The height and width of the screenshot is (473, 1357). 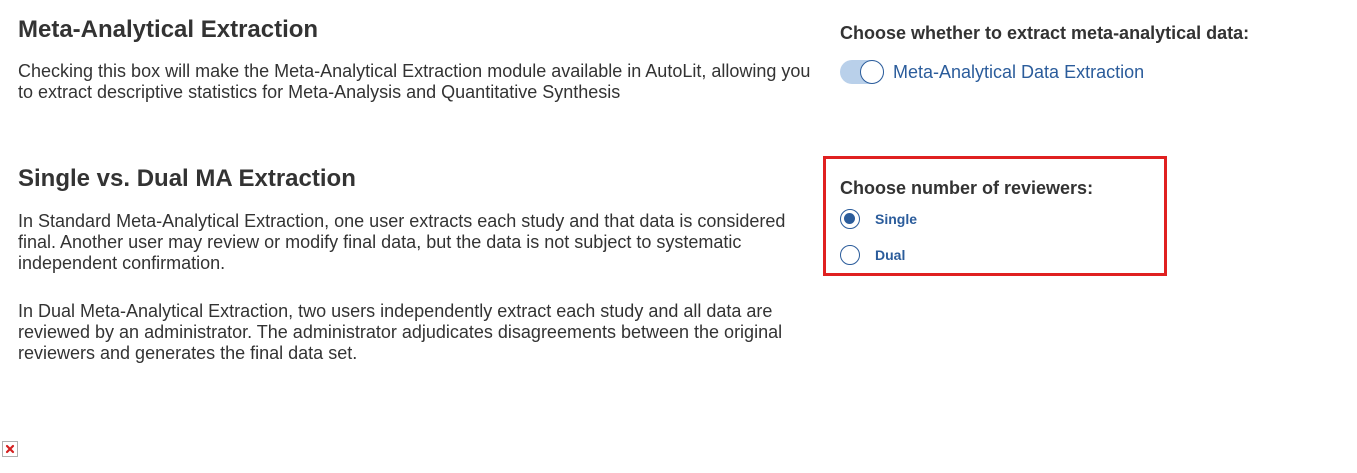 I want to click on reviewers-heading: Choose number of reviewers:, so click(x=967, y=188).